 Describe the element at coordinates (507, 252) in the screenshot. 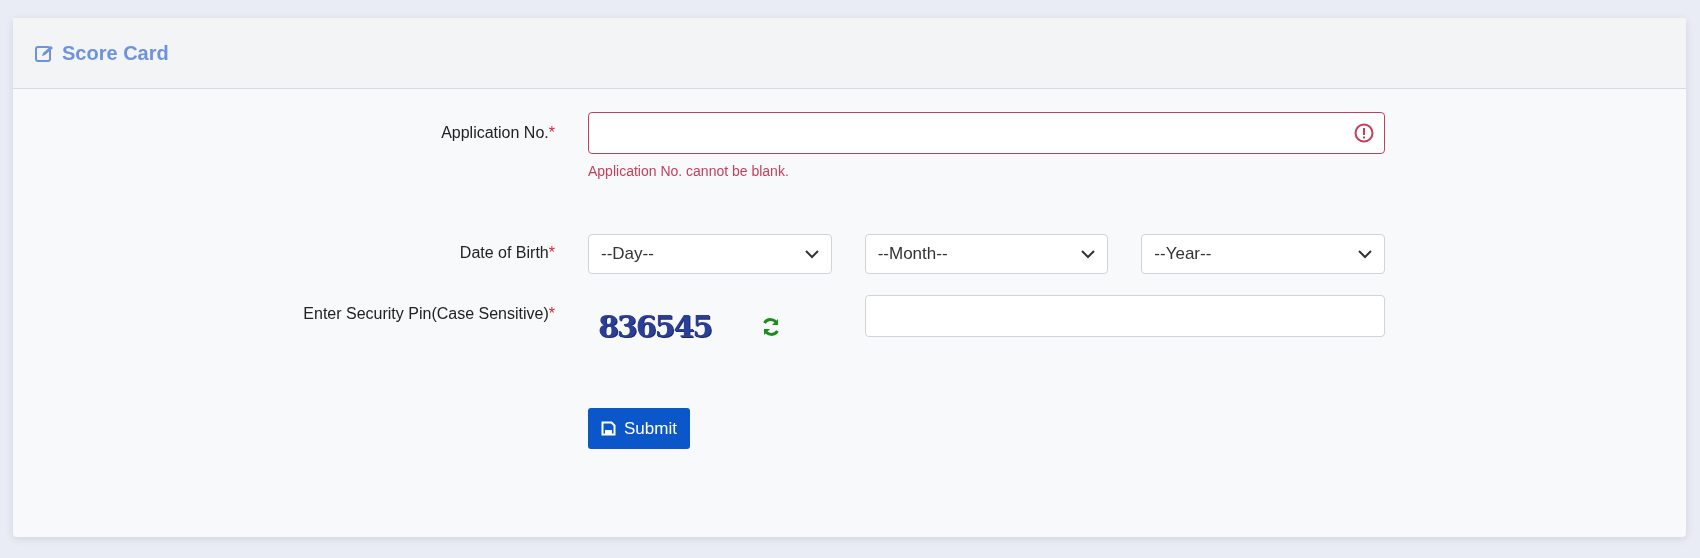

I see `field-label: Date of Birth*` at that location.